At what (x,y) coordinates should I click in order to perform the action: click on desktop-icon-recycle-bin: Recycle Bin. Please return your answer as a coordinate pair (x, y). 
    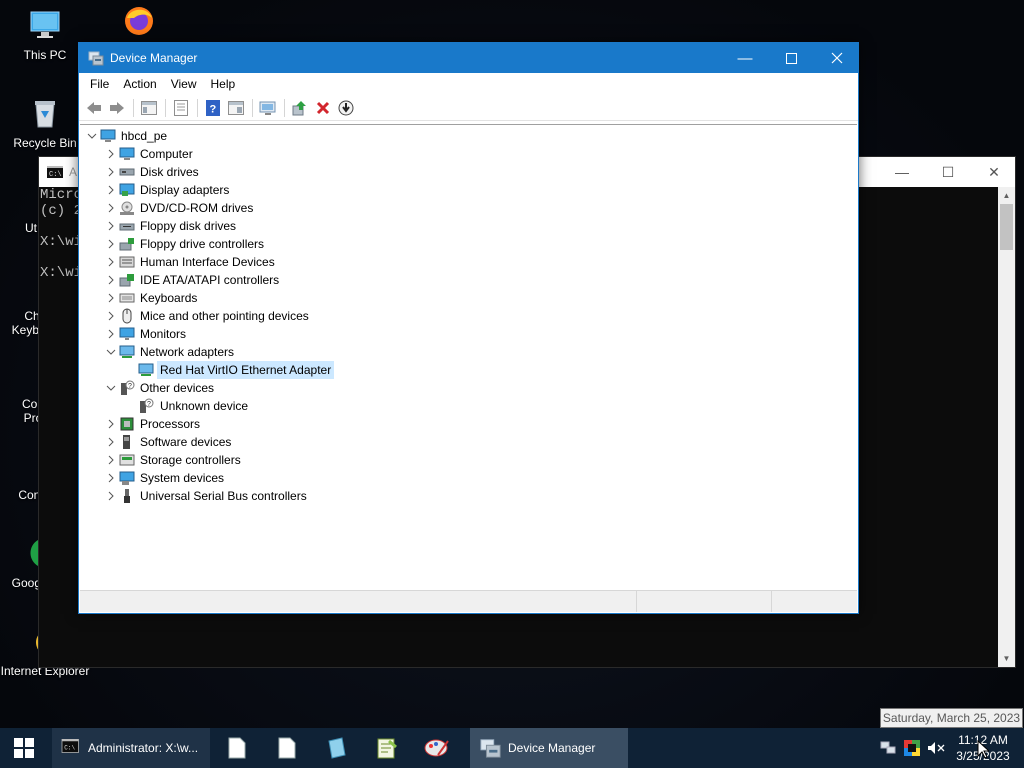
    Looking at the image, I should click on (45, 123).